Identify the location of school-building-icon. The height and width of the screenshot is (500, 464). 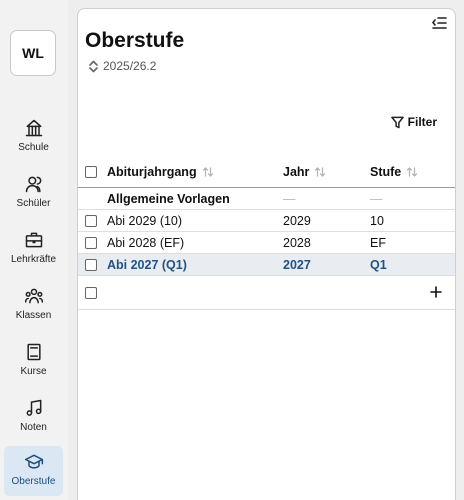
(33, 128).